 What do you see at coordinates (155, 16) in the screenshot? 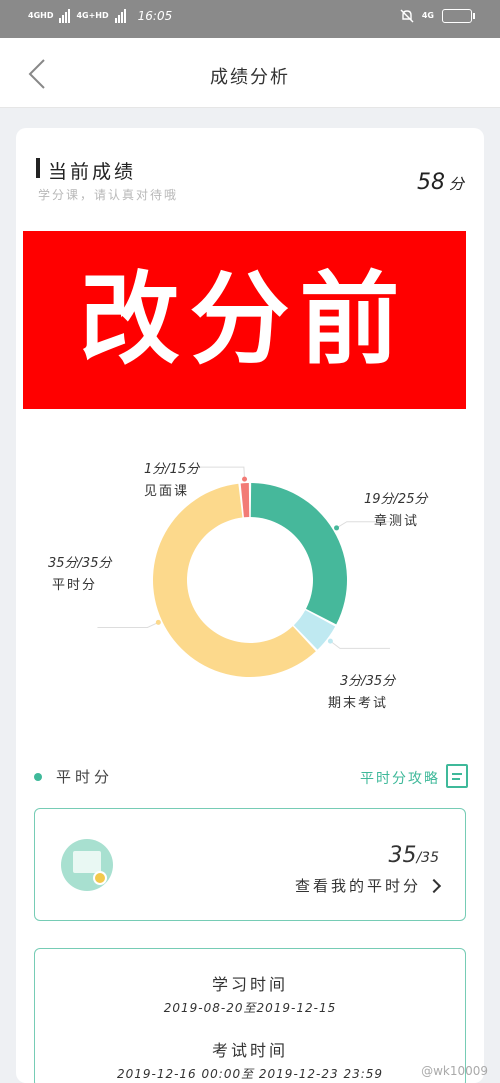
I see `status-time: 16:05` at bounding box center [155, 16].